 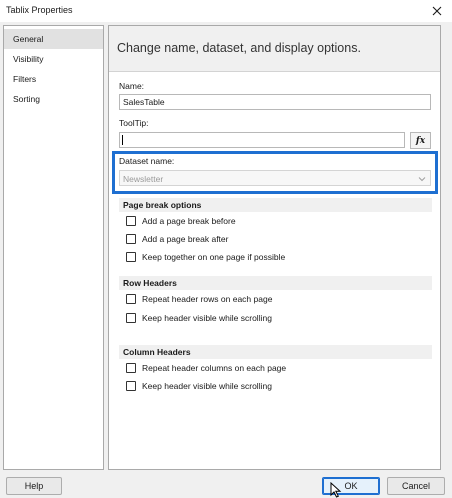 What do you see at coordinates (275, 102) in the screenshot?
I see `name-input` at bounding box center [275, 102].